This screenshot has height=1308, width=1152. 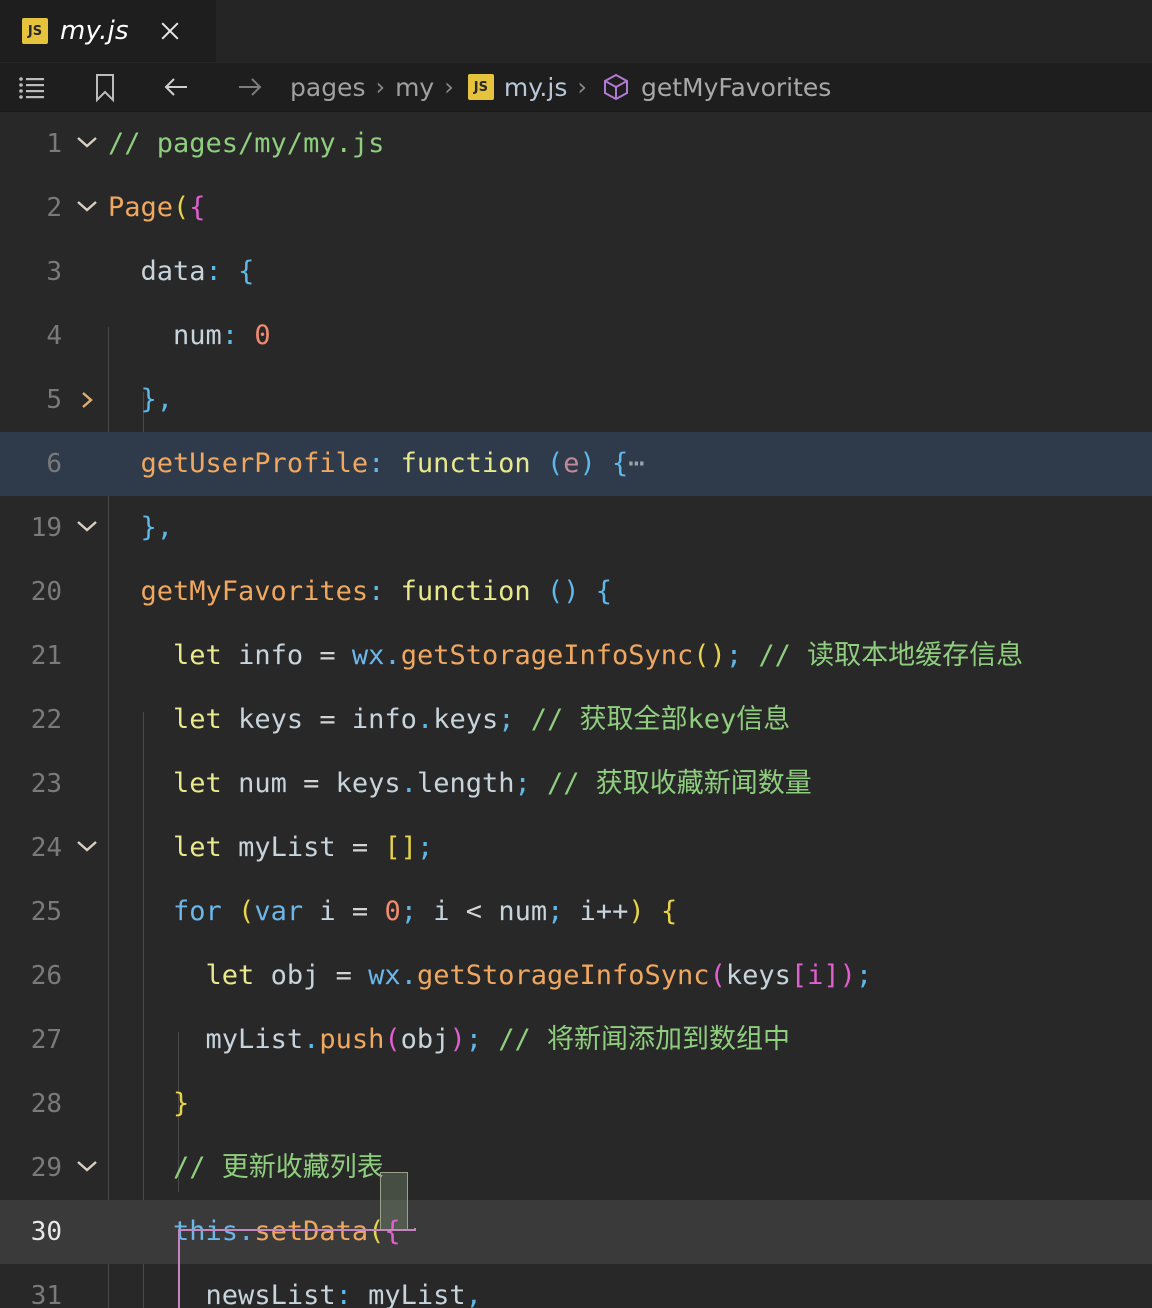 What do you see at coordinates (576, 444) in the screenshot?
I see `code-line-folded: 6 getUserProfile: function (e) {⋯` at bounding box center [576, 444].